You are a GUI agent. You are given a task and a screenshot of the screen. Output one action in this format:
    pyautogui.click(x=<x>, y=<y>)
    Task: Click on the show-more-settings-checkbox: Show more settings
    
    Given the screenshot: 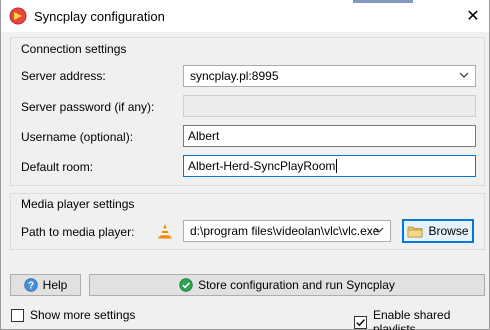 What is the action you would take?
    pyautogui.click(x=73, y=315)
    